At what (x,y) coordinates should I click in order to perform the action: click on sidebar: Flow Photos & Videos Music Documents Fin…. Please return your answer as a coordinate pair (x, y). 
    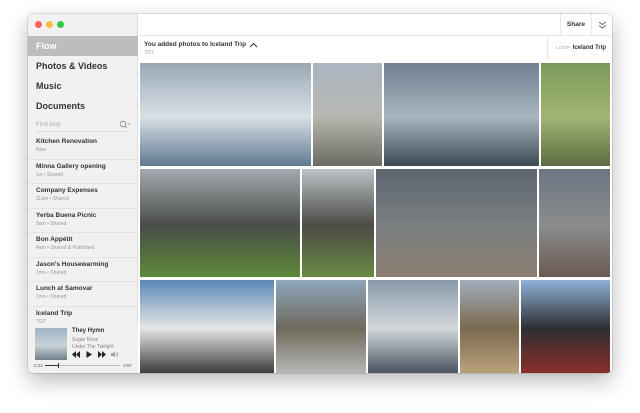
    Looking at the image, I should click on (83, 193).